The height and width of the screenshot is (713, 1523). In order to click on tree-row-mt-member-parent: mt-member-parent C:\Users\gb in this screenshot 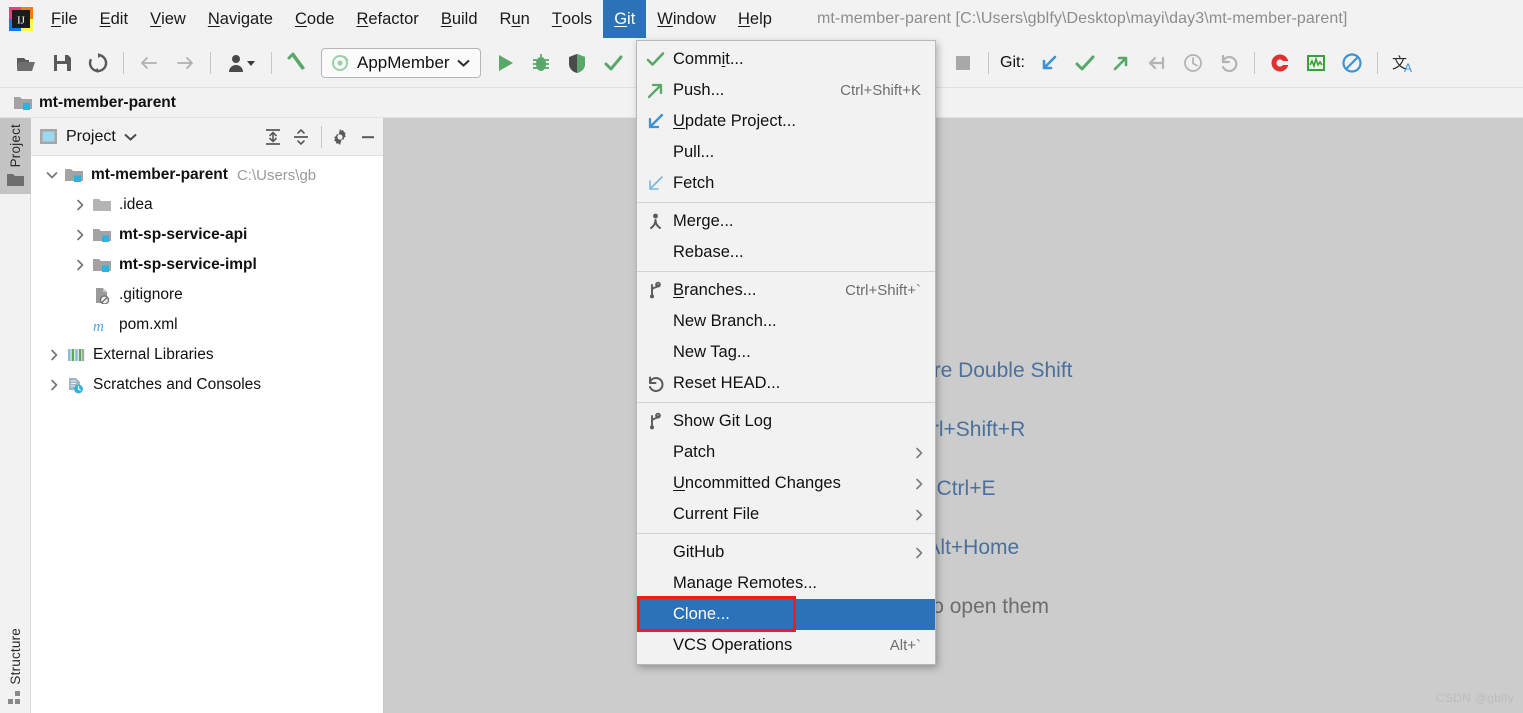, I will do `click(207, 175)`.